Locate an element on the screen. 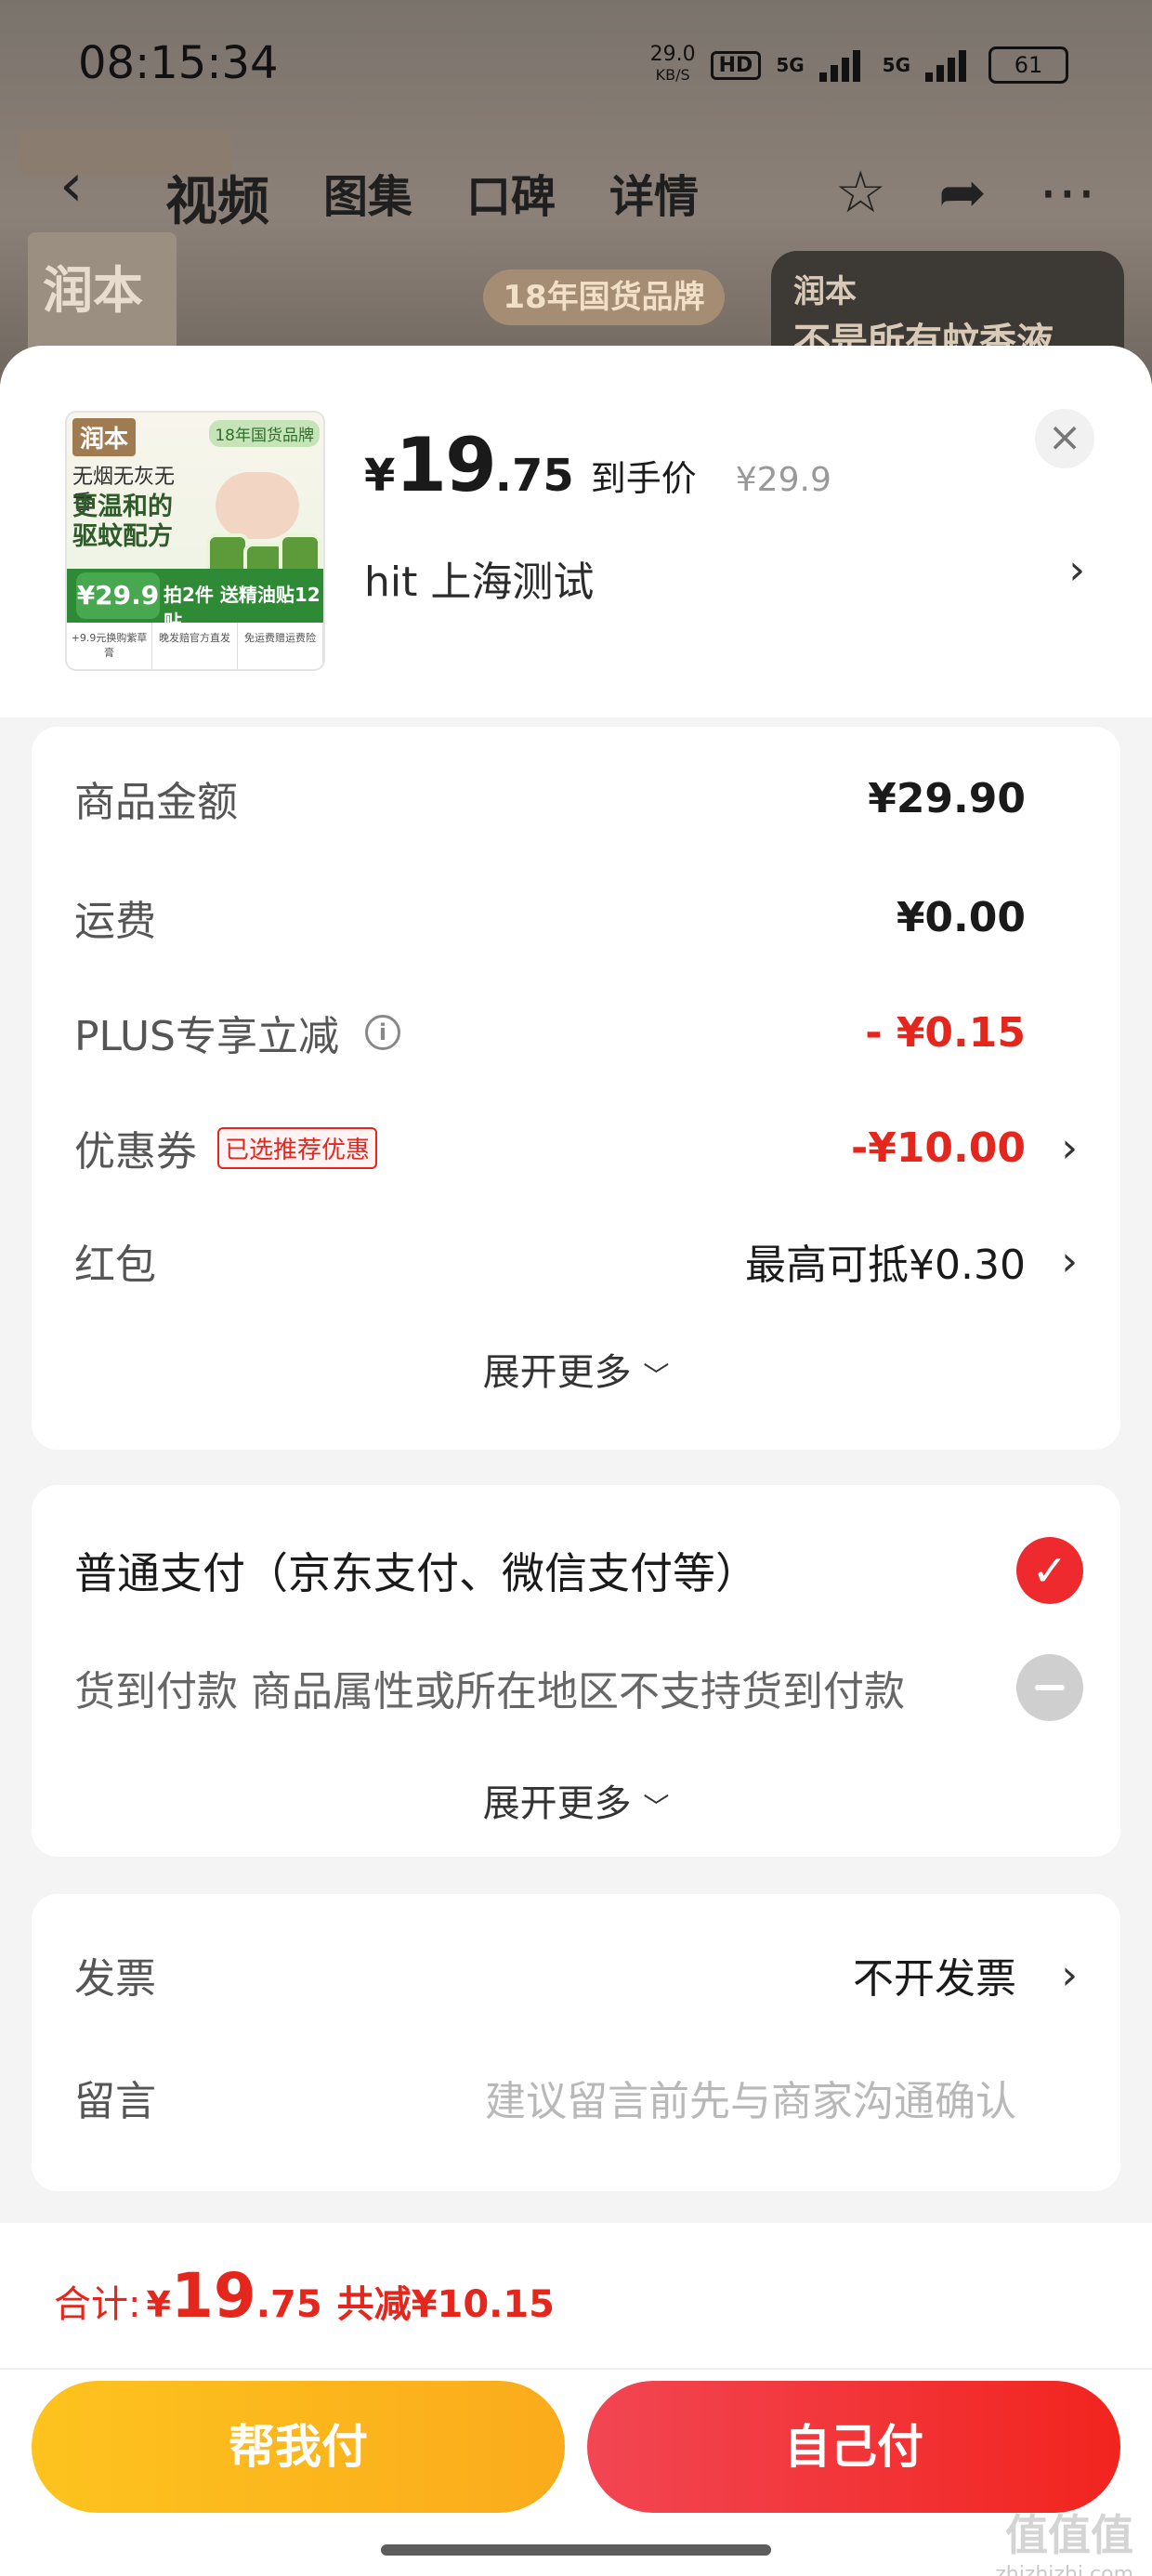 This screenshot has width=1152, height=2576. final-price: ¥ 19 .75 到手价 ¥29.9 is located at coordinates (597, 465).